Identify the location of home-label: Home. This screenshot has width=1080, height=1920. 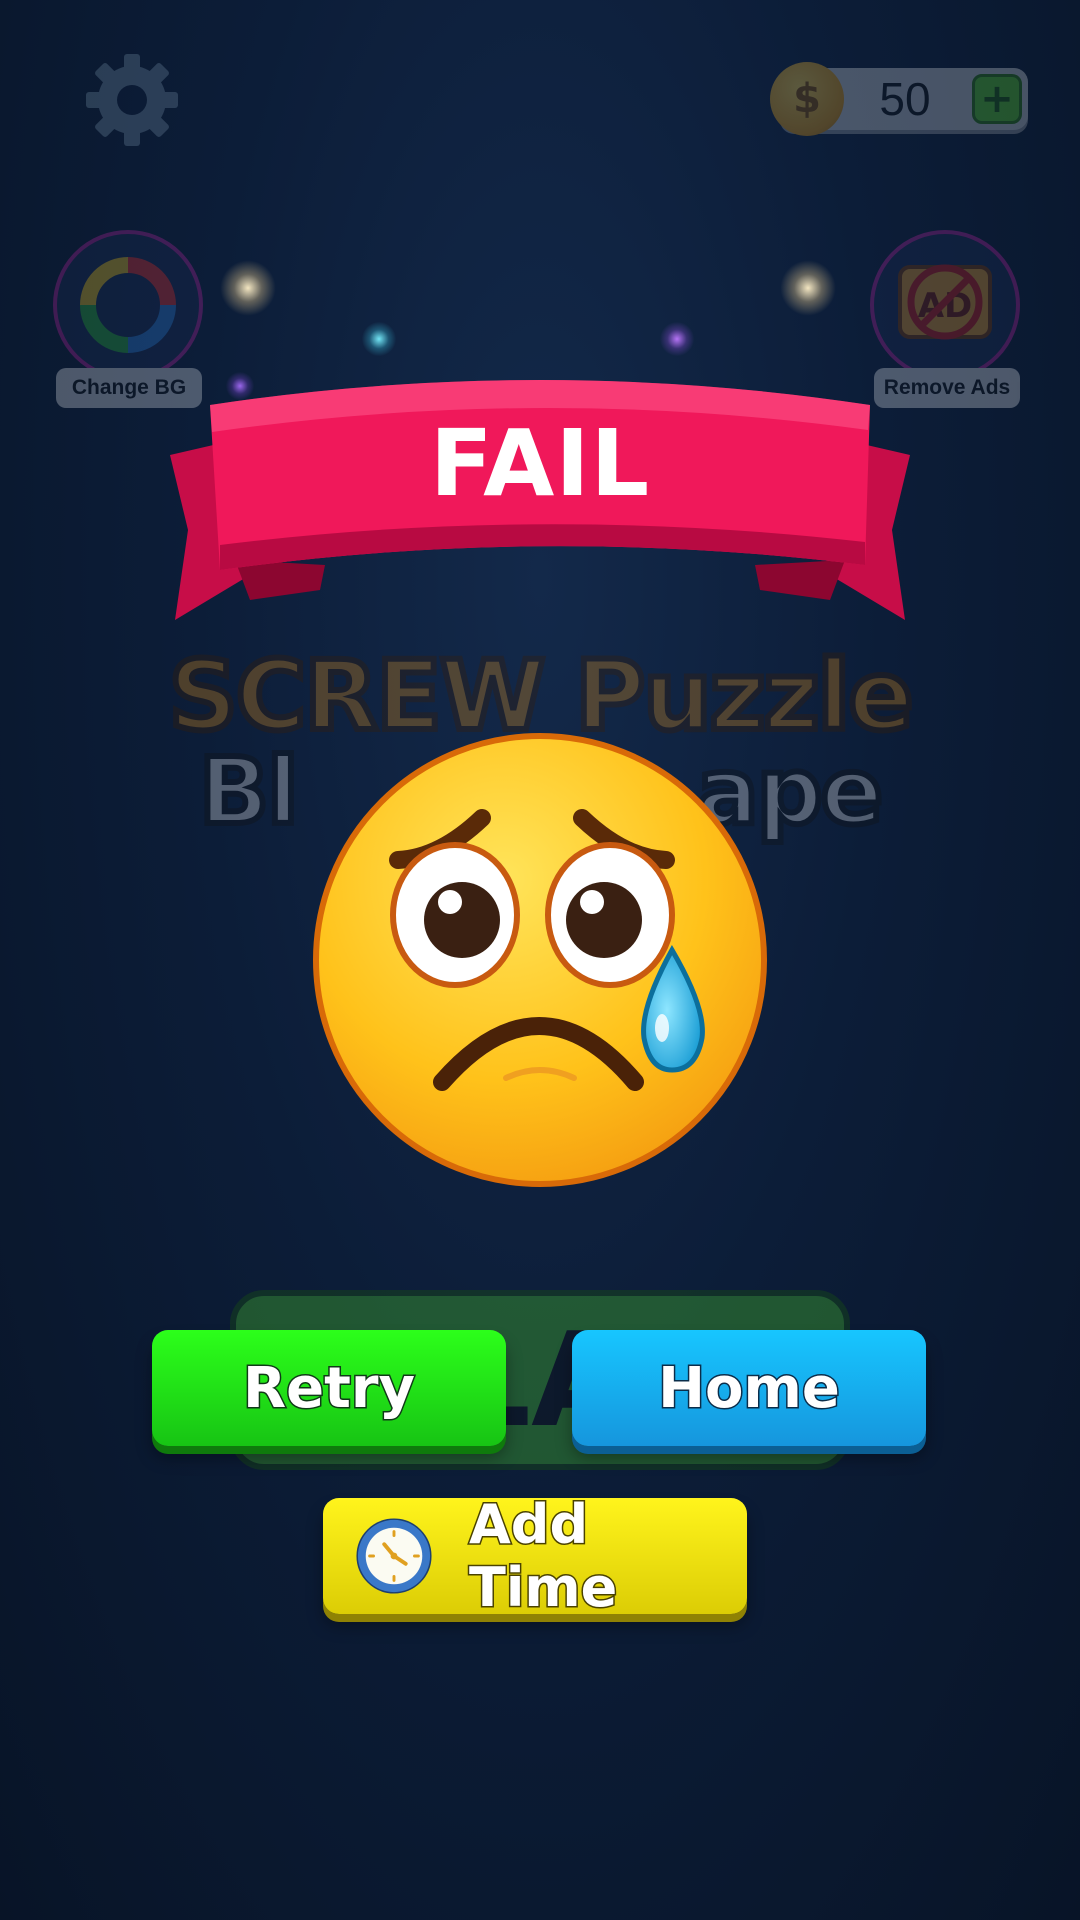
(749, 1388).